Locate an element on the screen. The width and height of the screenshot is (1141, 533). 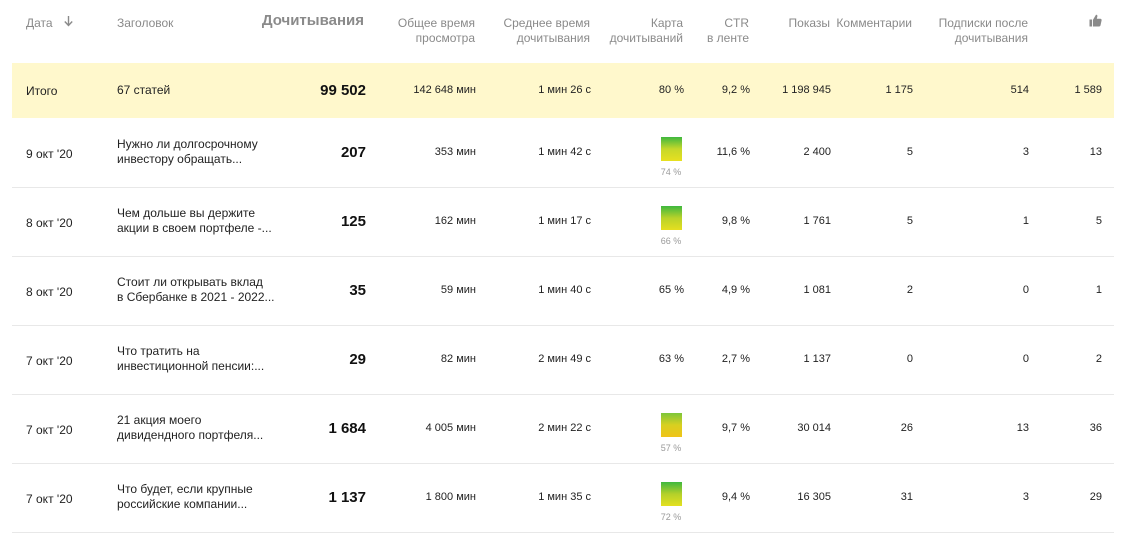
row-comments: 0 is located at coordinates (909, 359).